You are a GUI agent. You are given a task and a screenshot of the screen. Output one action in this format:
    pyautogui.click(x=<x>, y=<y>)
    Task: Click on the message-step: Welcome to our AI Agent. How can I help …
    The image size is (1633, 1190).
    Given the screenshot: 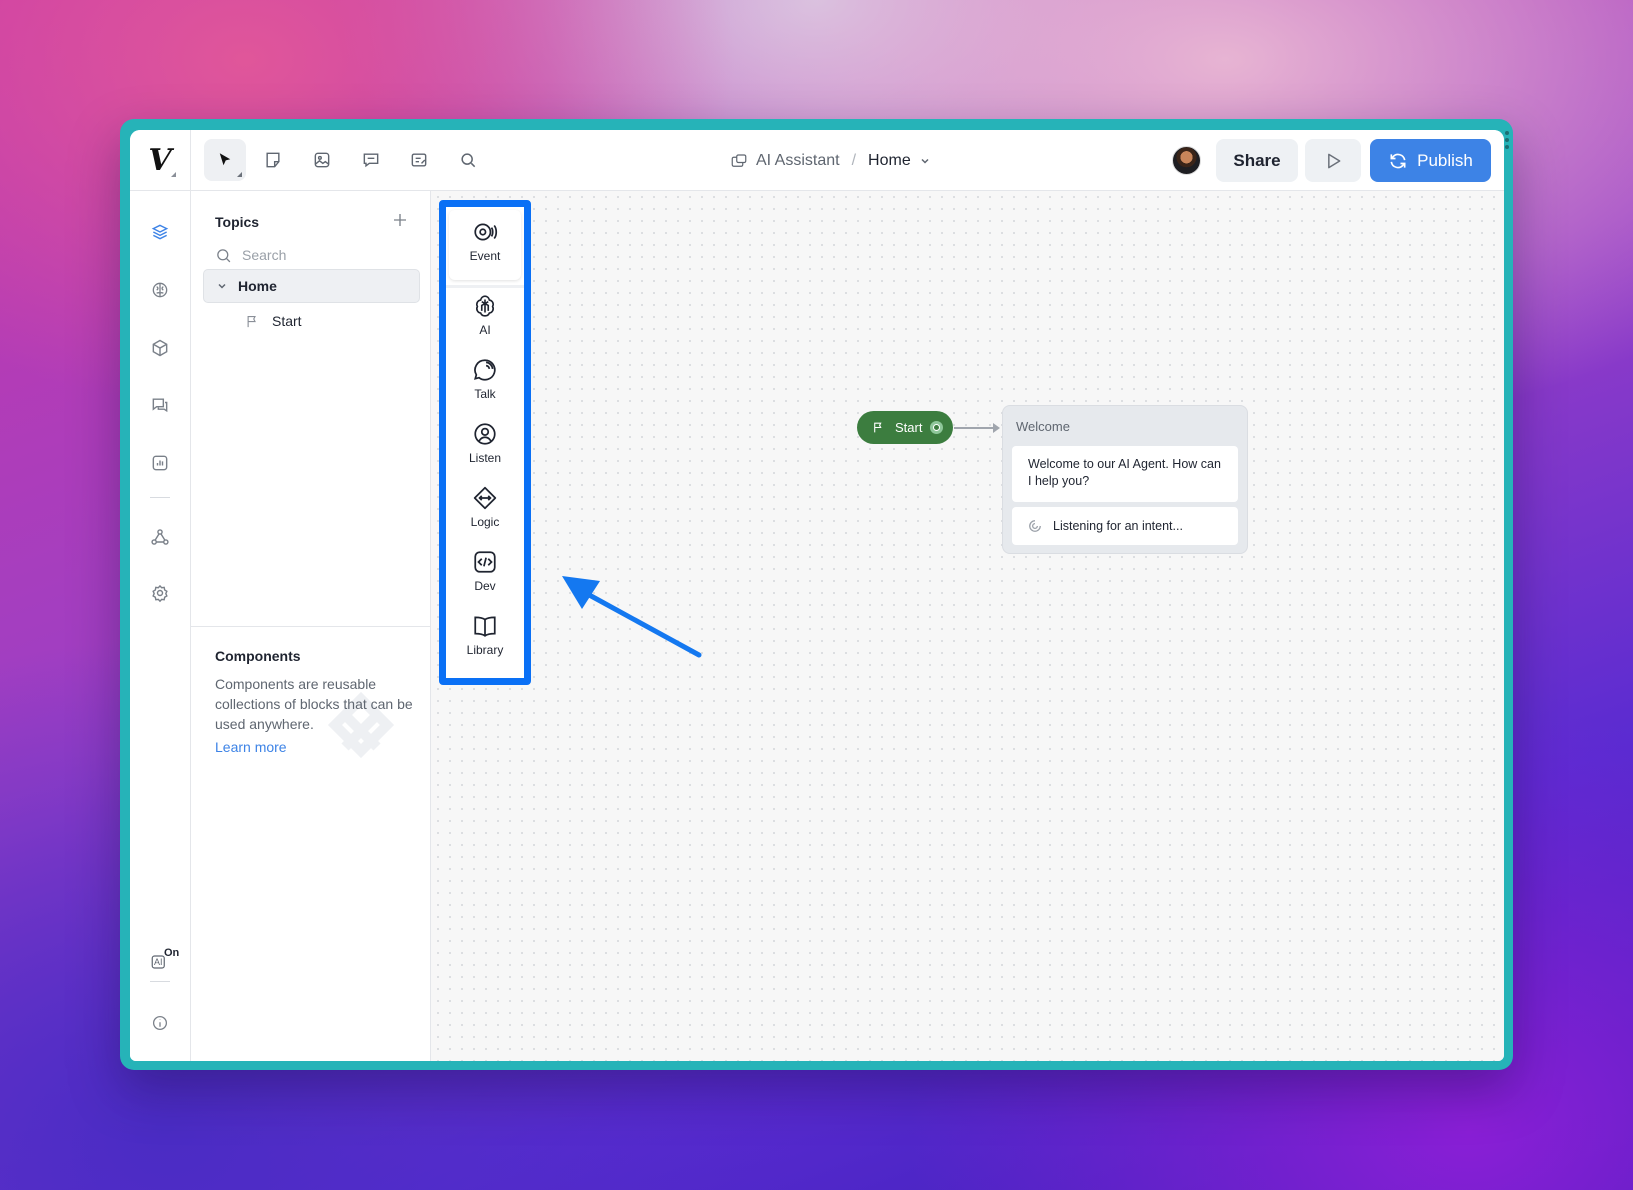 What is the action you would take?
    pyautogui.click(x=1125, y=474)
    